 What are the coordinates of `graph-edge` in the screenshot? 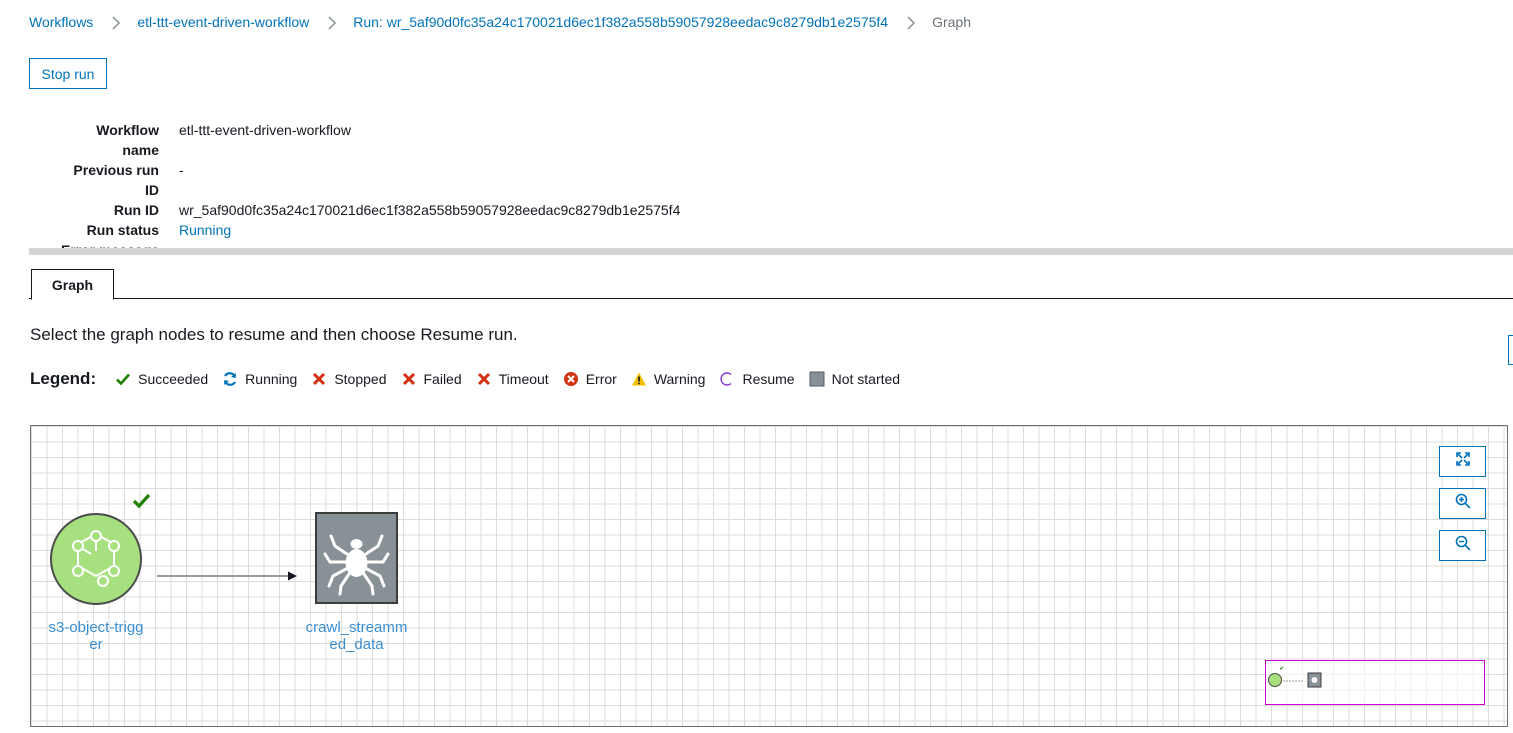 It's located at (227, 576).